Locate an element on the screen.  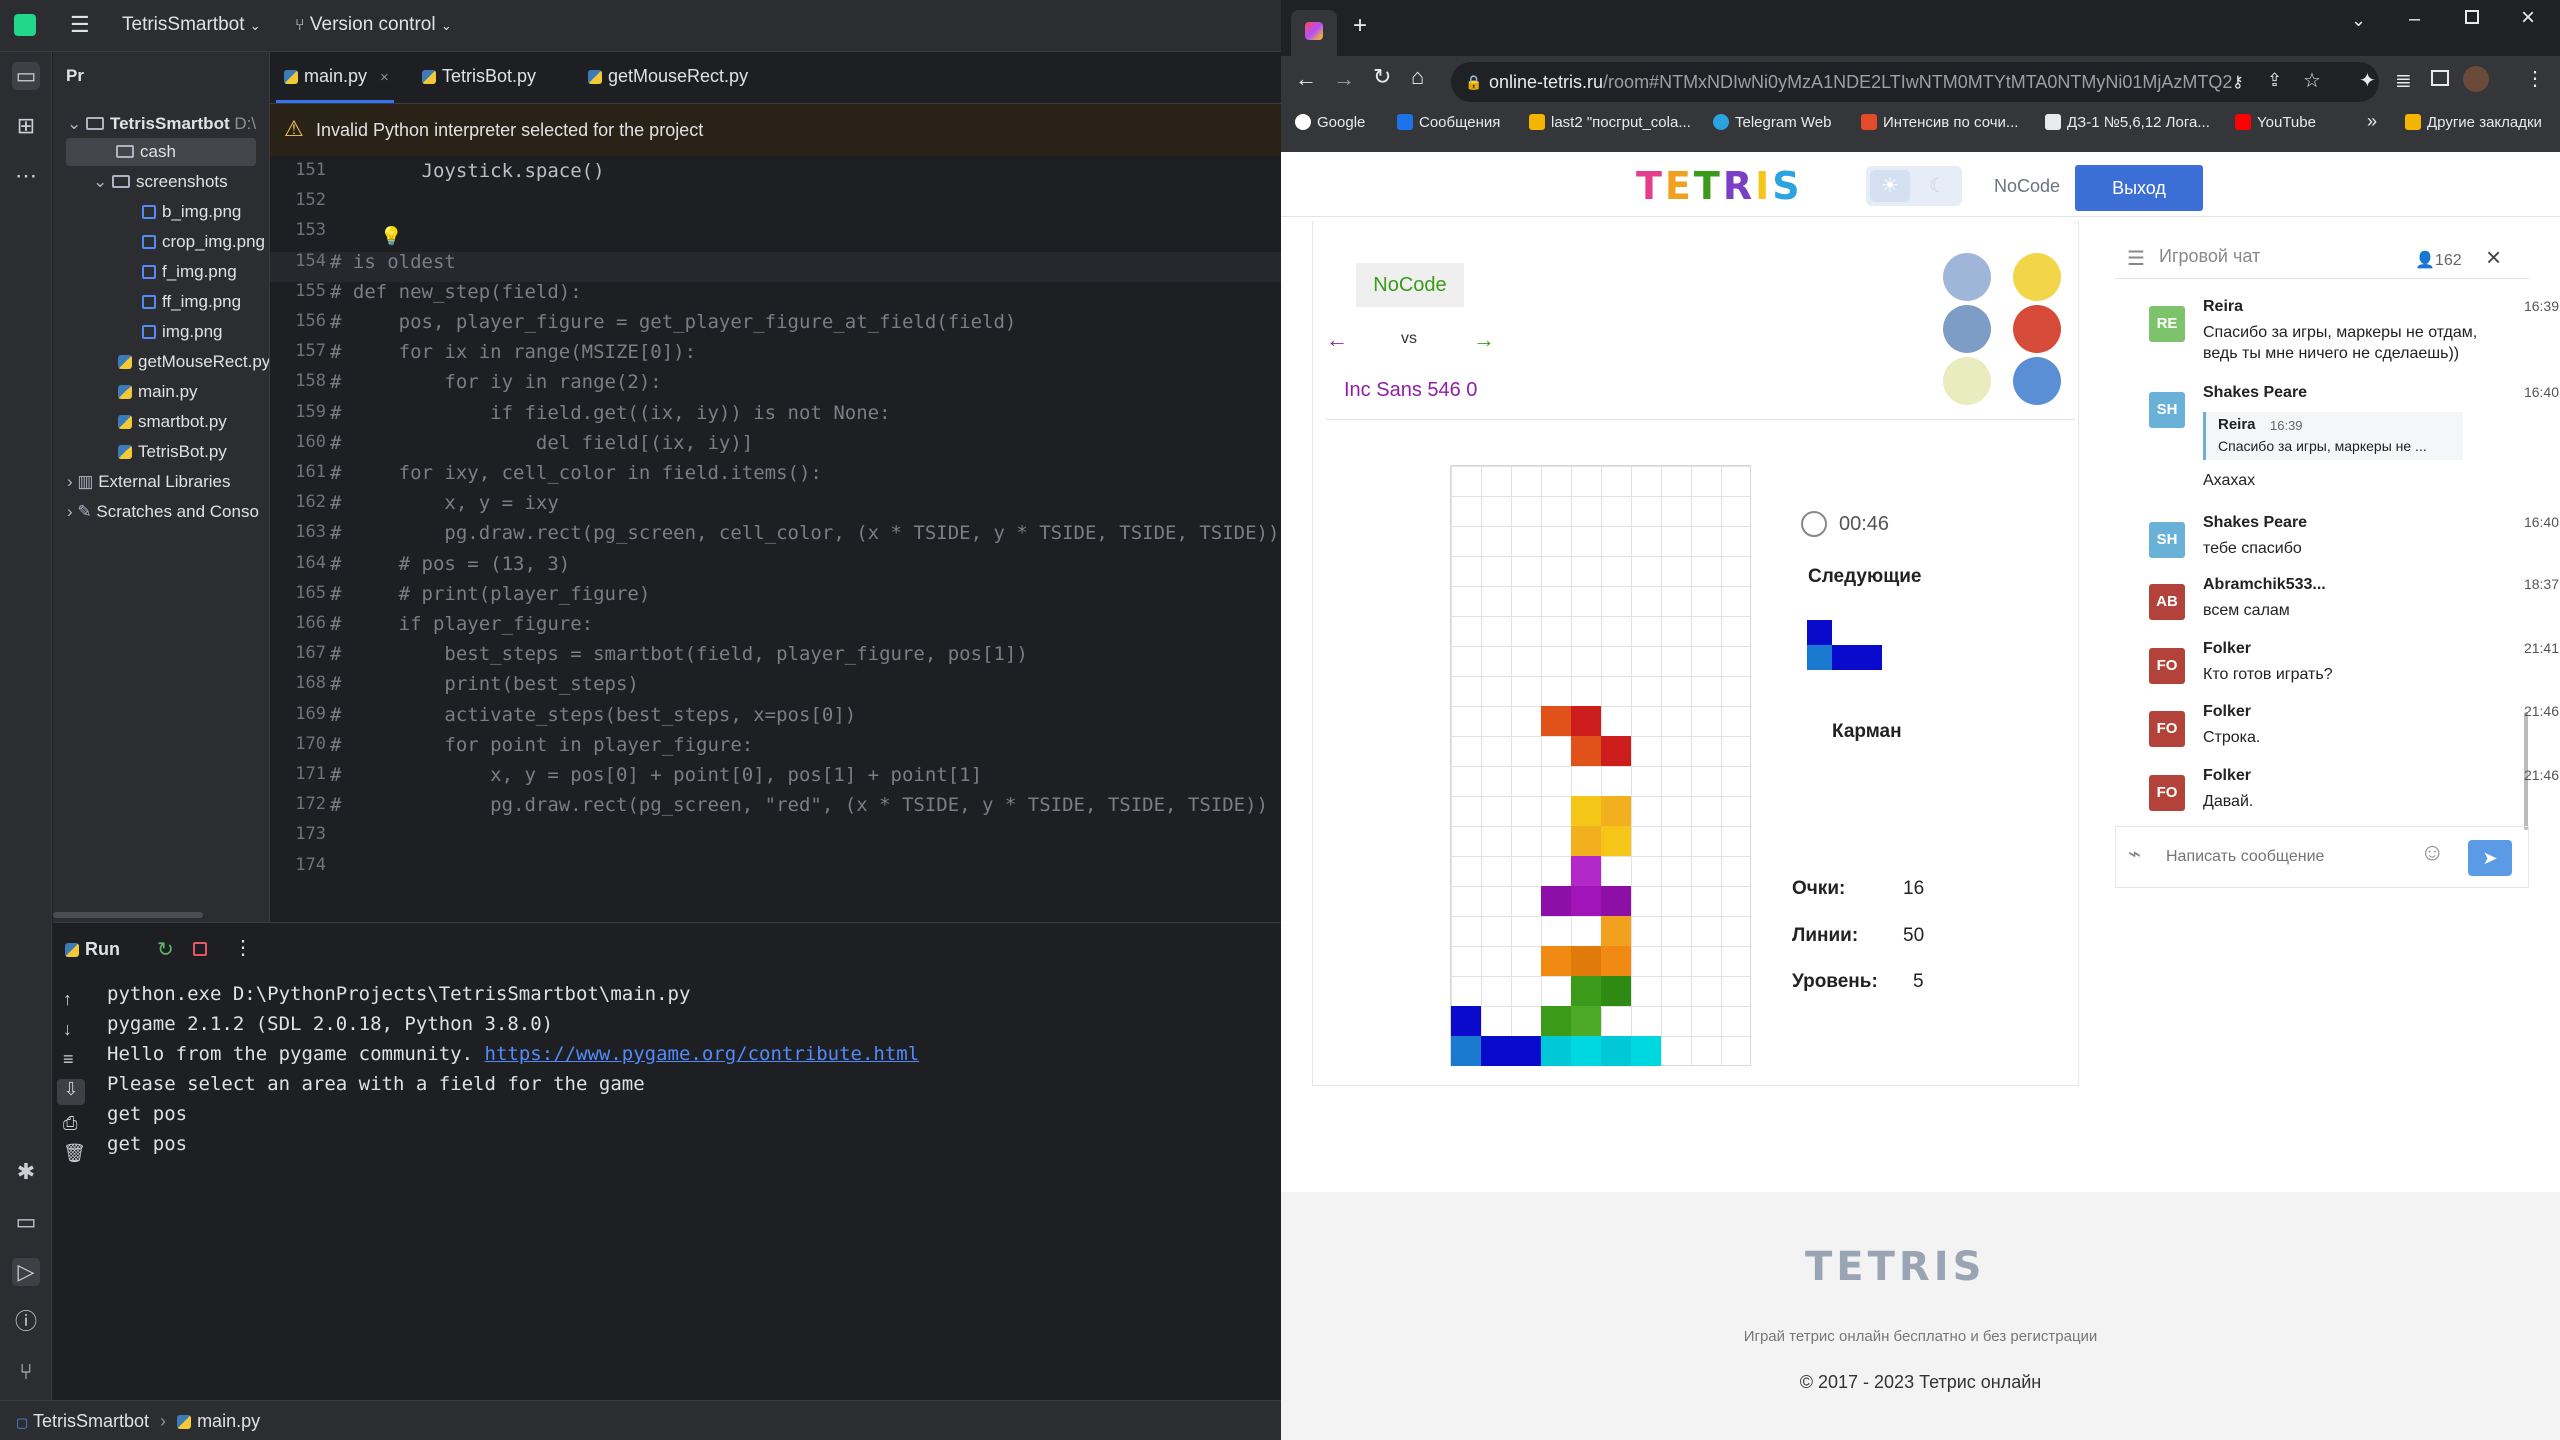
reload-icon: ↻ is located at coordinates (1382, 77).